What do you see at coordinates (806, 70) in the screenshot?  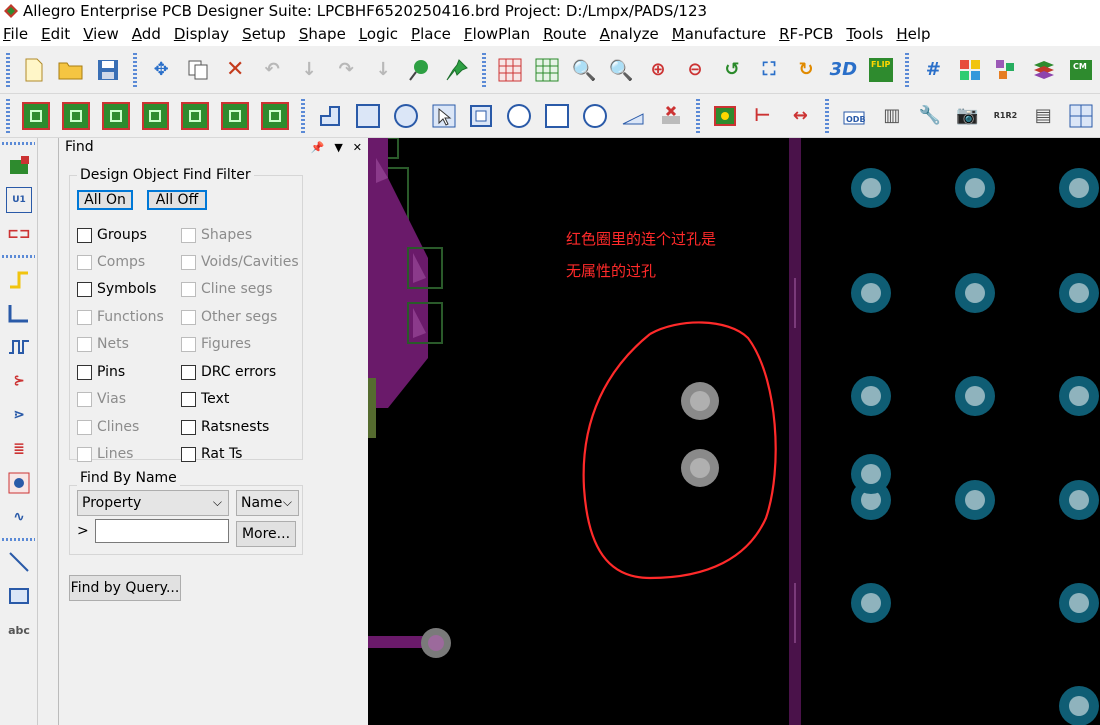 I see `redraw-icon: ↻` at bounding box center [806, 70].